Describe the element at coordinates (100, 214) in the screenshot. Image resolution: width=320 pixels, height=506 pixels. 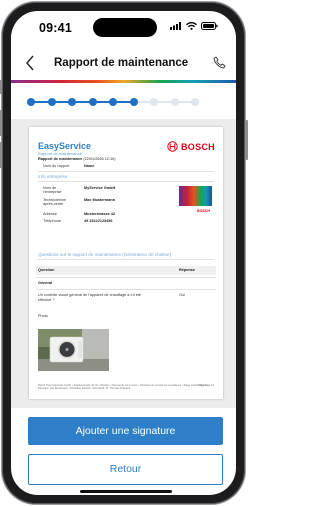
I see `company-row-value: Musterstrasse 42` at that location.